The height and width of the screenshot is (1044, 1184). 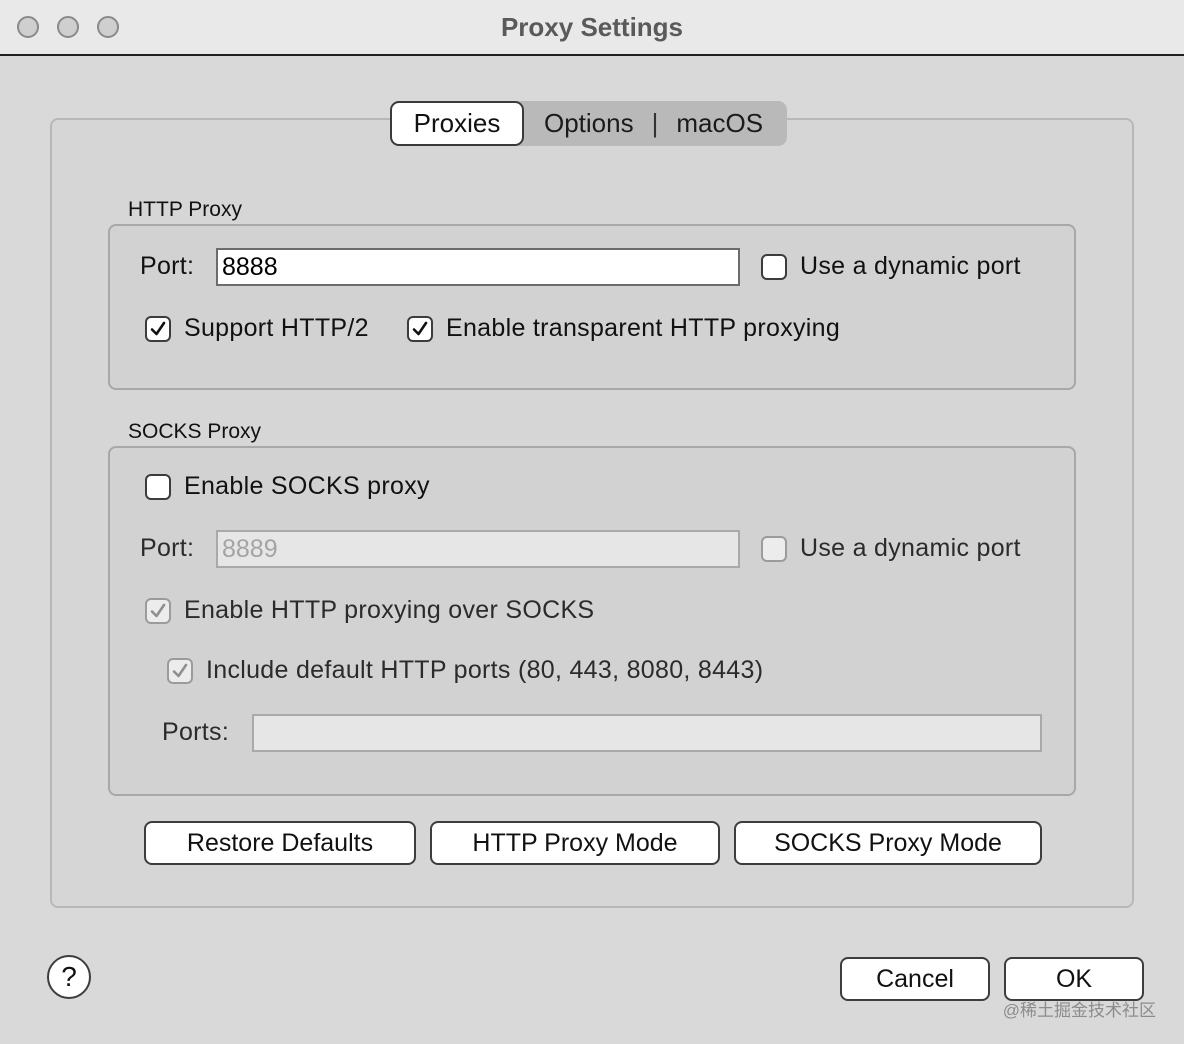 I want to click on tab-options: Options, so click(x=589, y=123).